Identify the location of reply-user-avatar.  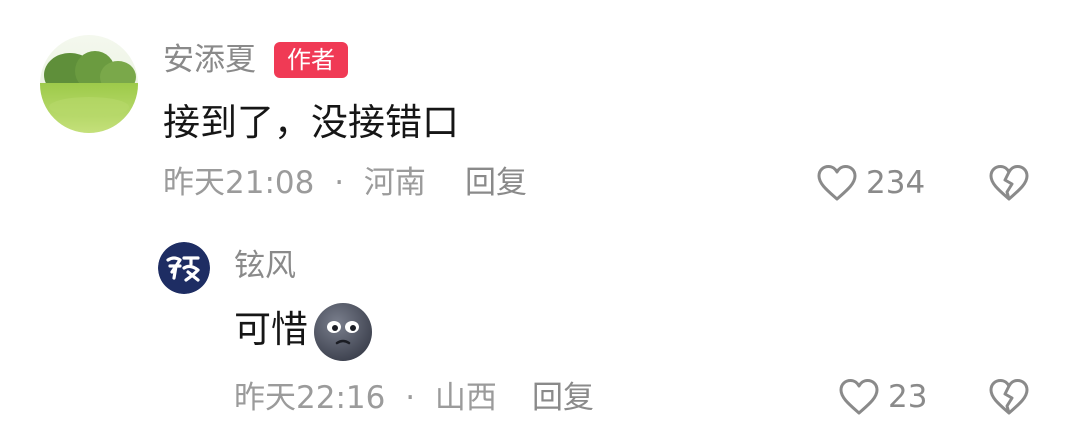
(184, 268).